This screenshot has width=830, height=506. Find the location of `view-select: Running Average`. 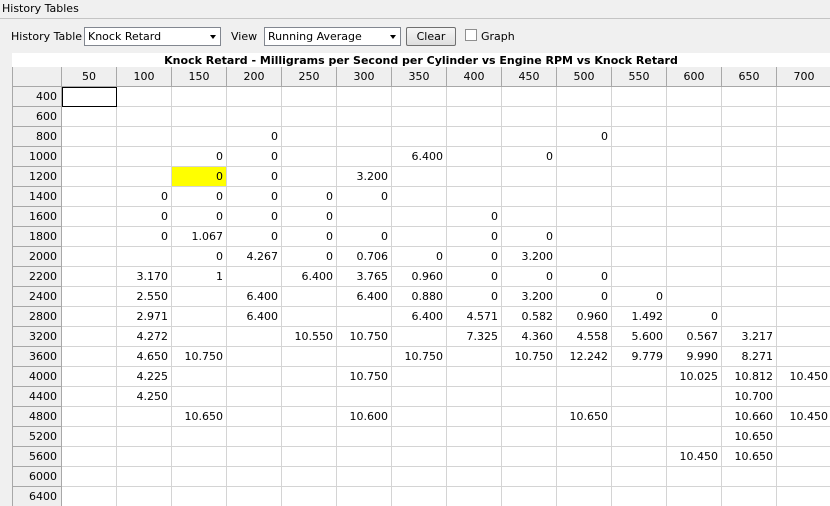

view-select: Running Average is located at coordinates (332, 36).